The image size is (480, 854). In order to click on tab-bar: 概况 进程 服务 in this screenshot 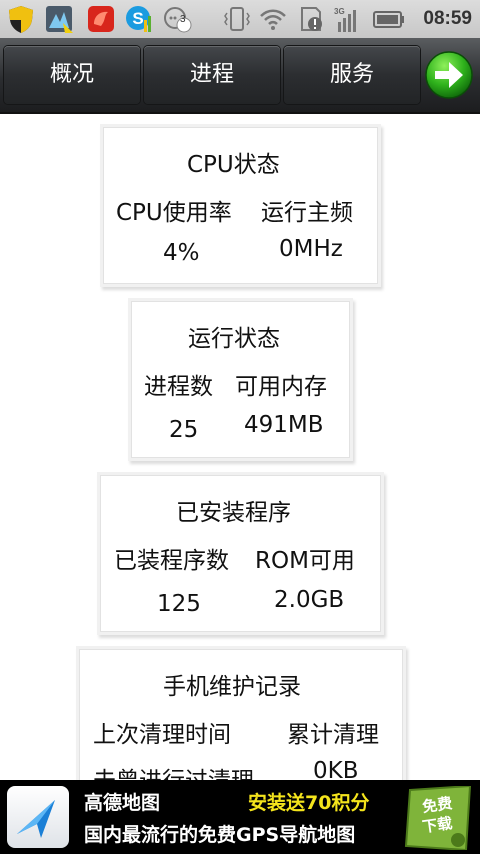, I will do `click(240, 76)`.